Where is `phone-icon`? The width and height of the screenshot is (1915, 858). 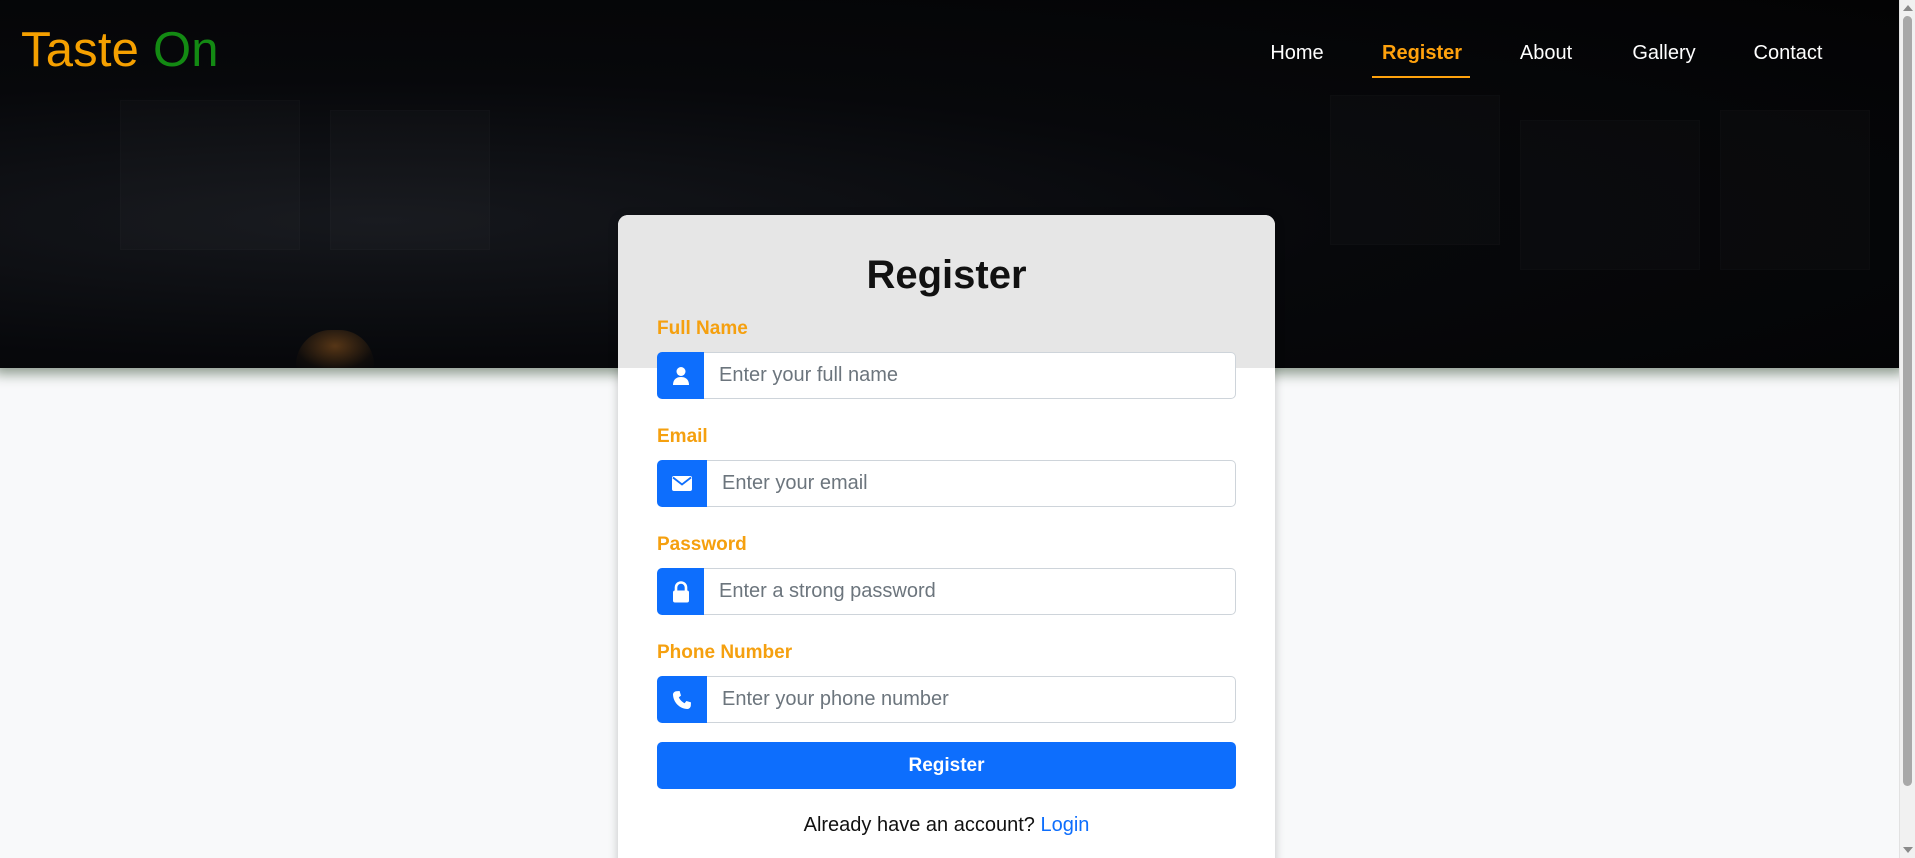 phone-icon is located at coordinates (682, 699).